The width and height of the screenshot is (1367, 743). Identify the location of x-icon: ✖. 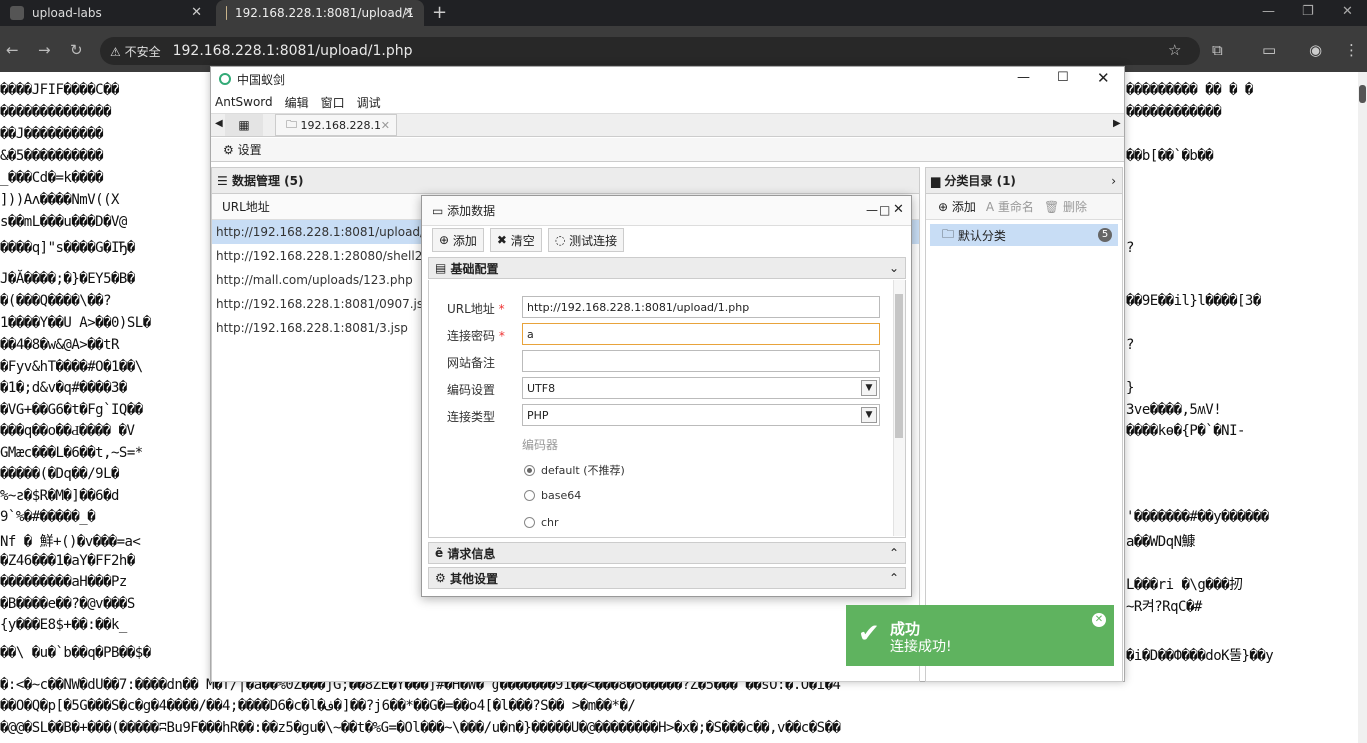
(501, 240).